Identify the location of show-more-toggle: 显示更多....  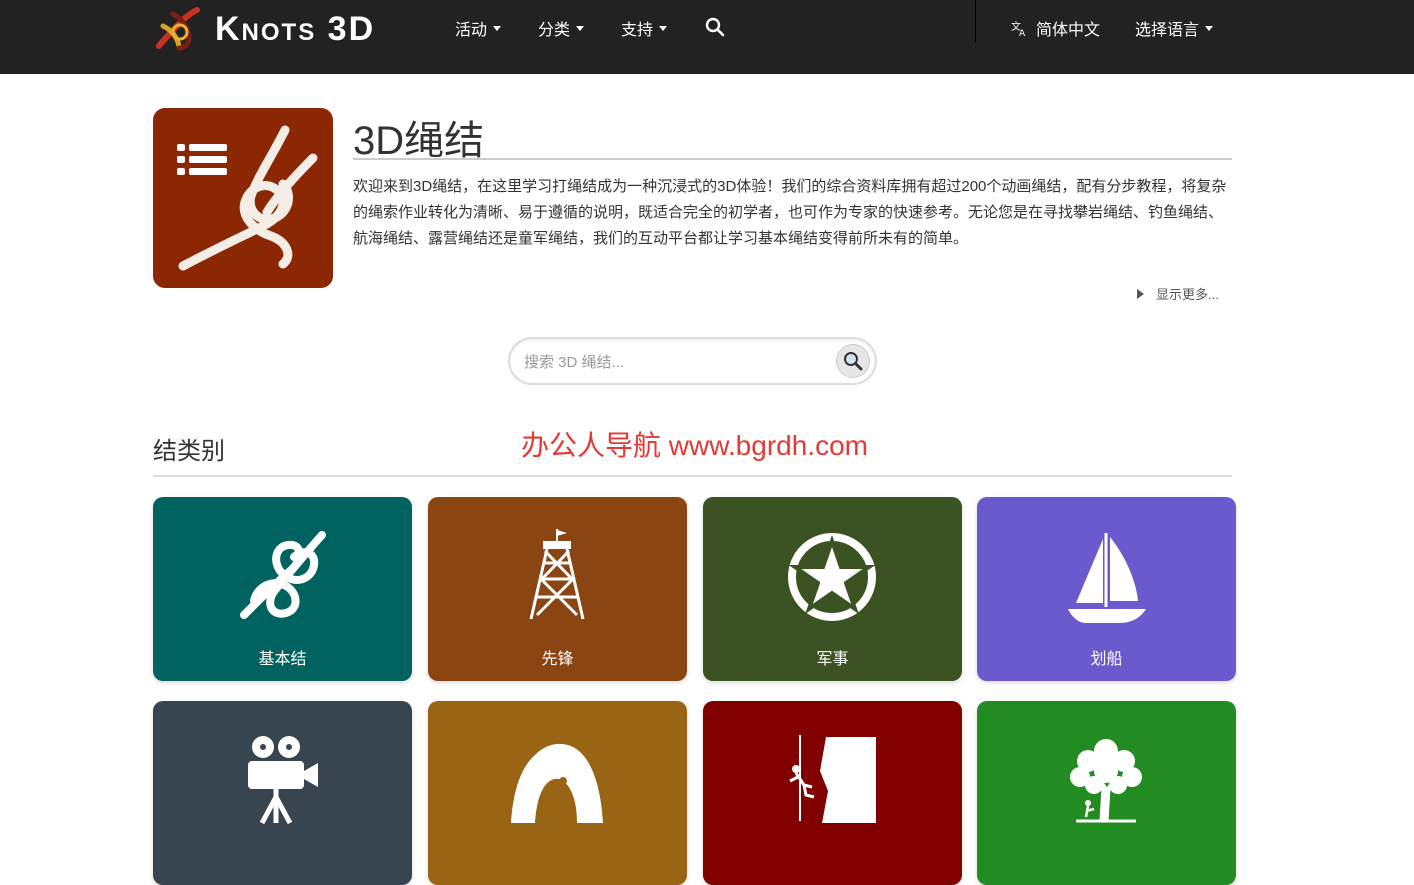
(1178, 293).